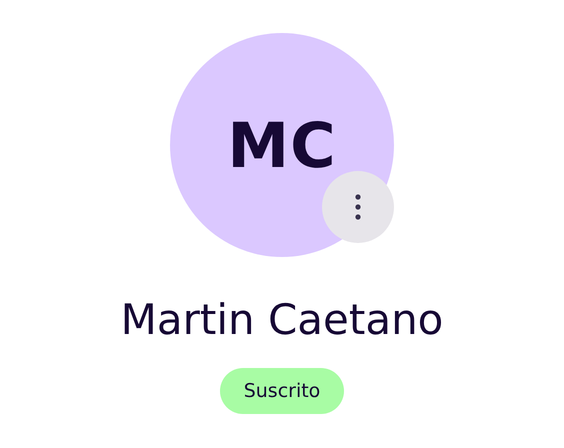  Describe the element at coordinates (358, 207) in the screenshot. I see `more-vertical-icon` at that location.